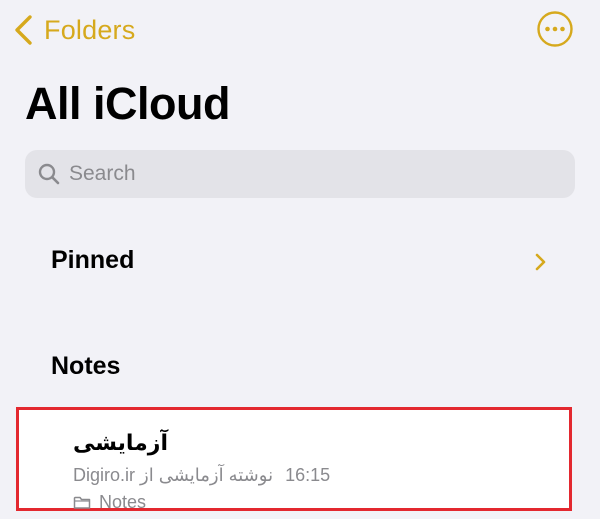 The height and width of the screenshot is (519, 600). What do you see at coordinates (23, 30) in the screenshot?
I see `chevron-left-icon` at bounding box center [23, 30].